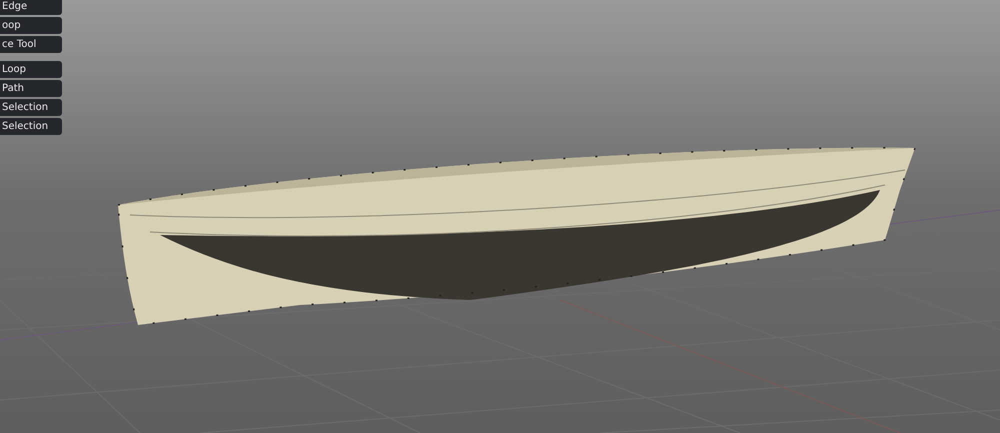 The image size is (1000, 433). What do you see at coordinates (31, 25) in the screenshot?
I see `tool-button: oop` at bounding box center [31, 25].